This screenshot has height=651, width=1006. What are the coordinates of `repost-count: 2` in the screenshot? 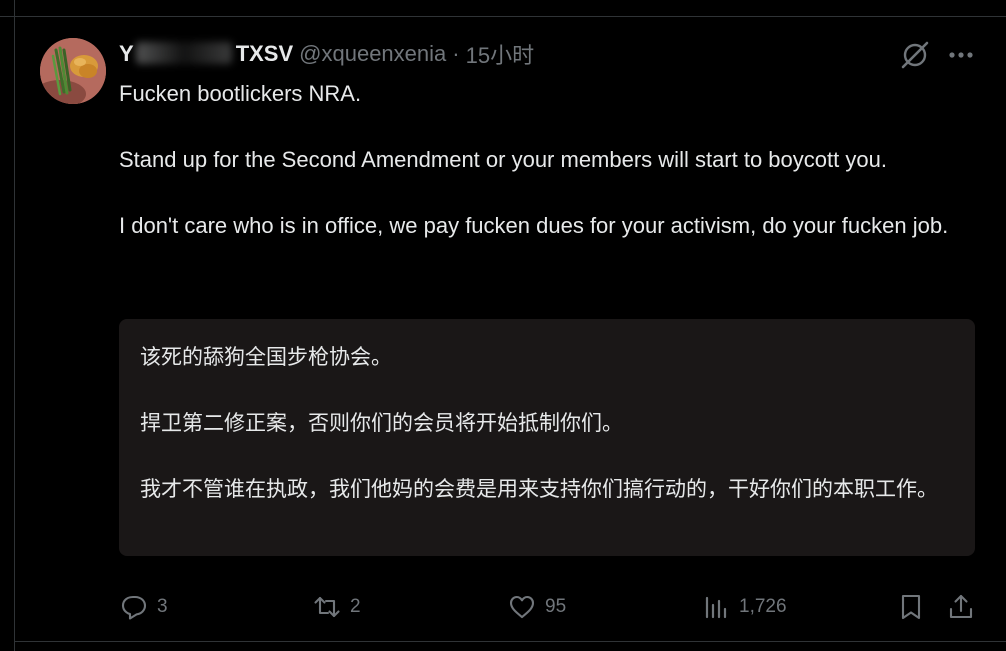 It's located at (355, 606).